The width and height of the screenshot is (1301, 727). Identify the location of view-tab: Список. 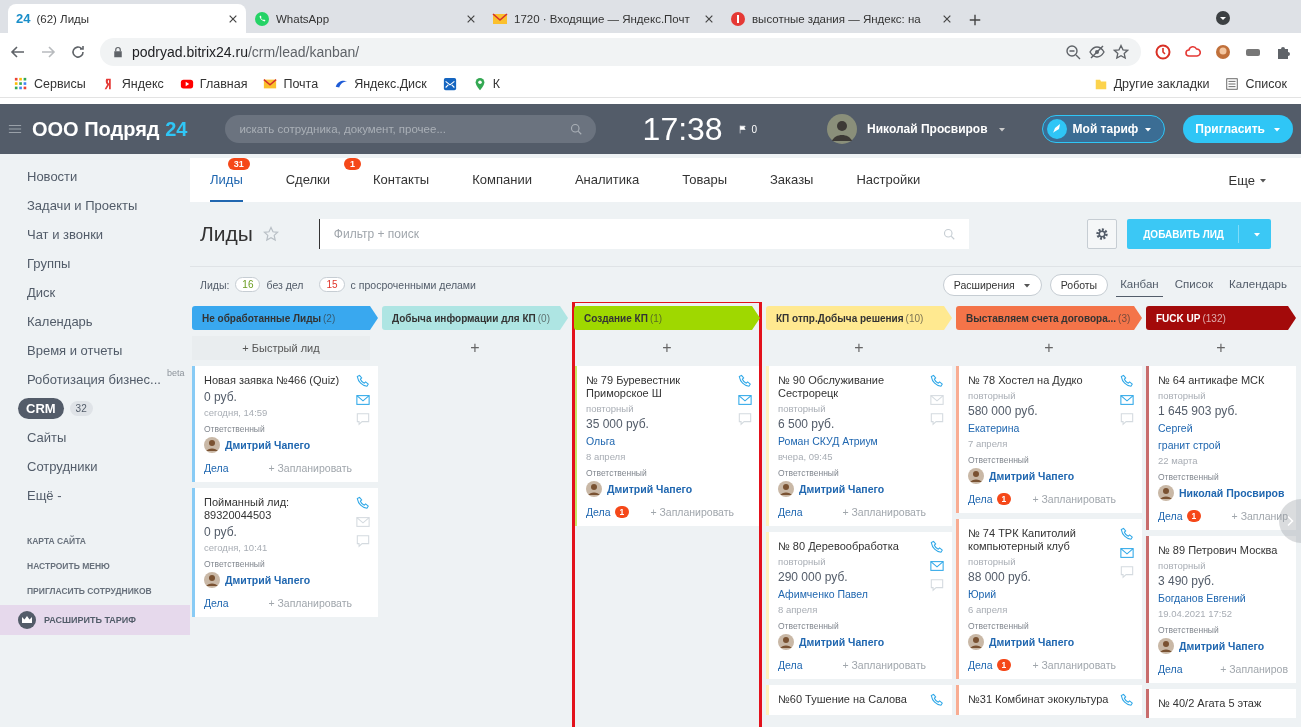
(1193, 284).